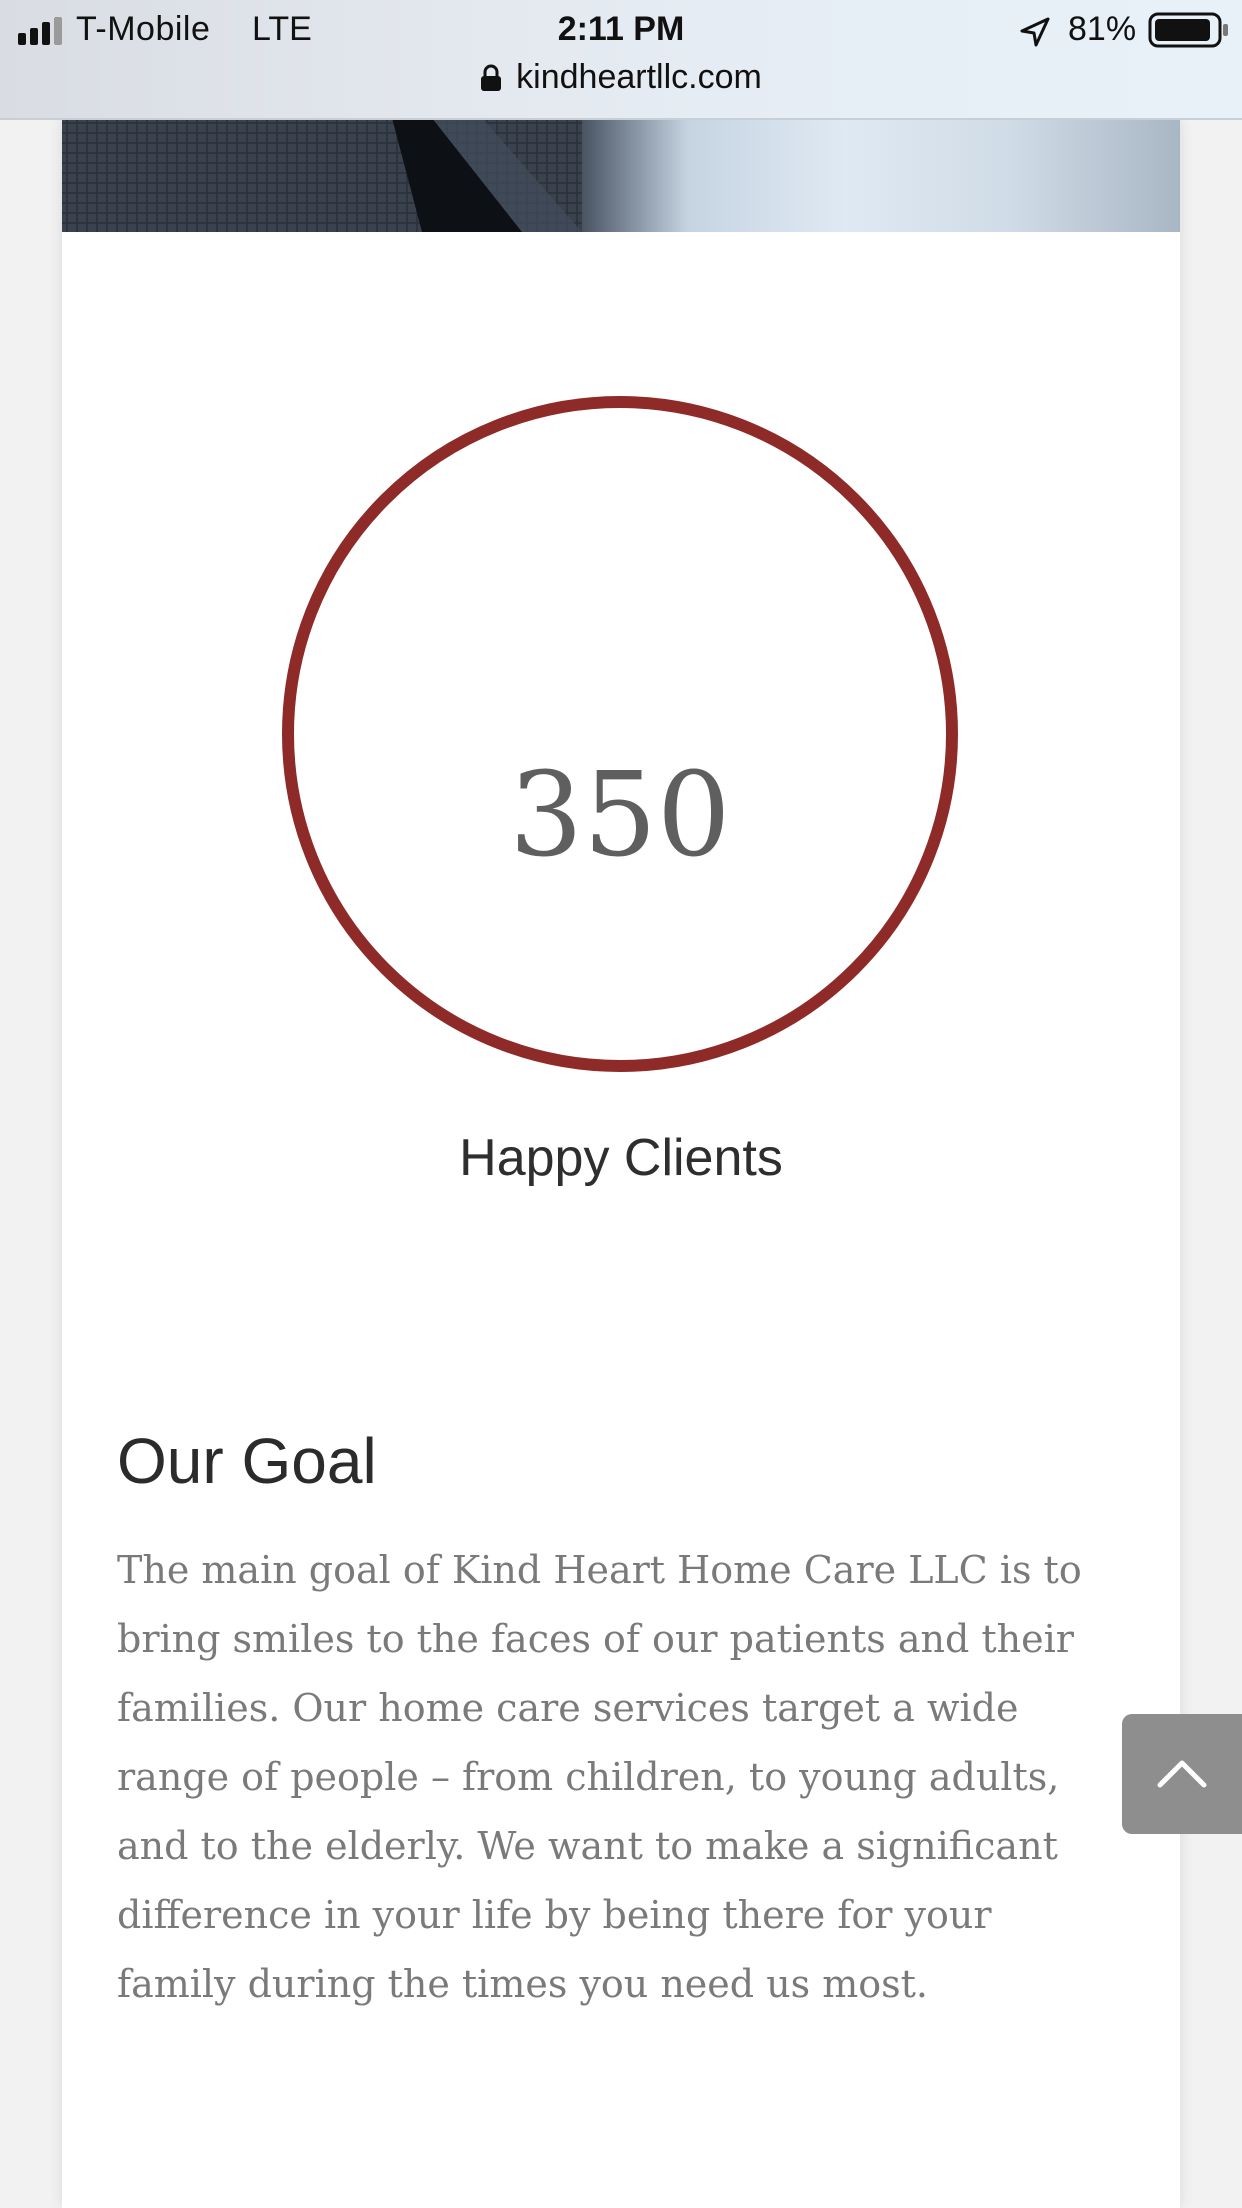 The height and width of the screenshot is (2208, 1242). I want to click on location-arrow-icon, so click(1035, 32).